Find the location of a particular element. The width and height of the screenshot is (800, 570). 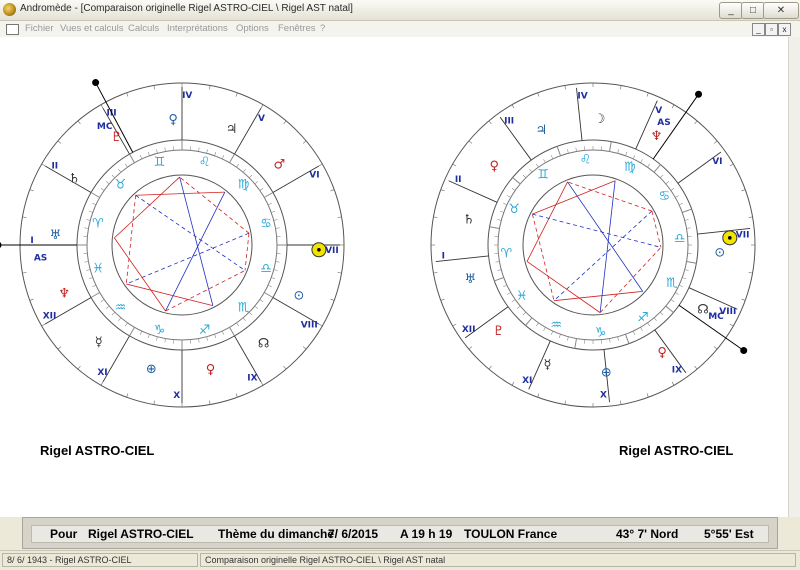

angle-label: AS is located at coordinates (663, 123).